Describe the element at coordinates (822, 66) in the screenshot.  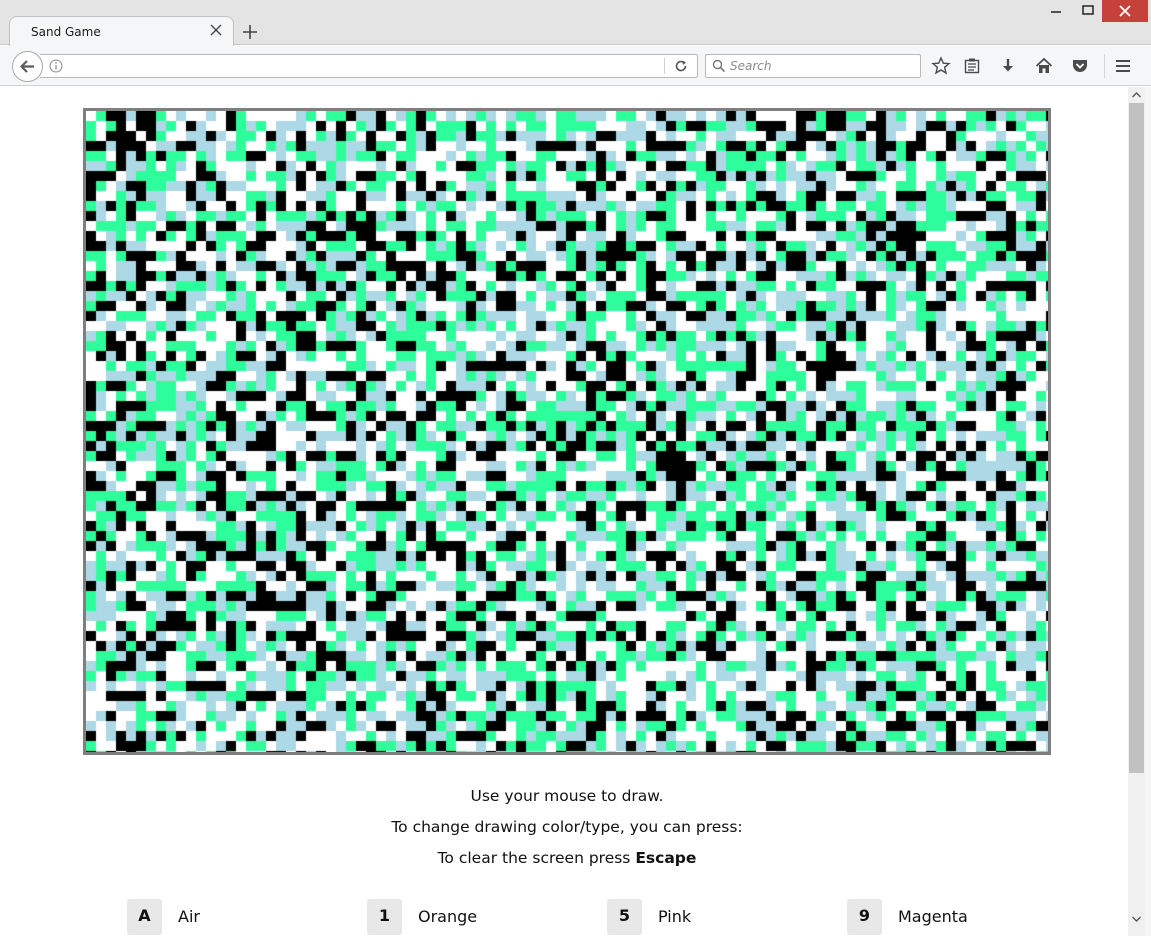
I see `search-input` at that location.